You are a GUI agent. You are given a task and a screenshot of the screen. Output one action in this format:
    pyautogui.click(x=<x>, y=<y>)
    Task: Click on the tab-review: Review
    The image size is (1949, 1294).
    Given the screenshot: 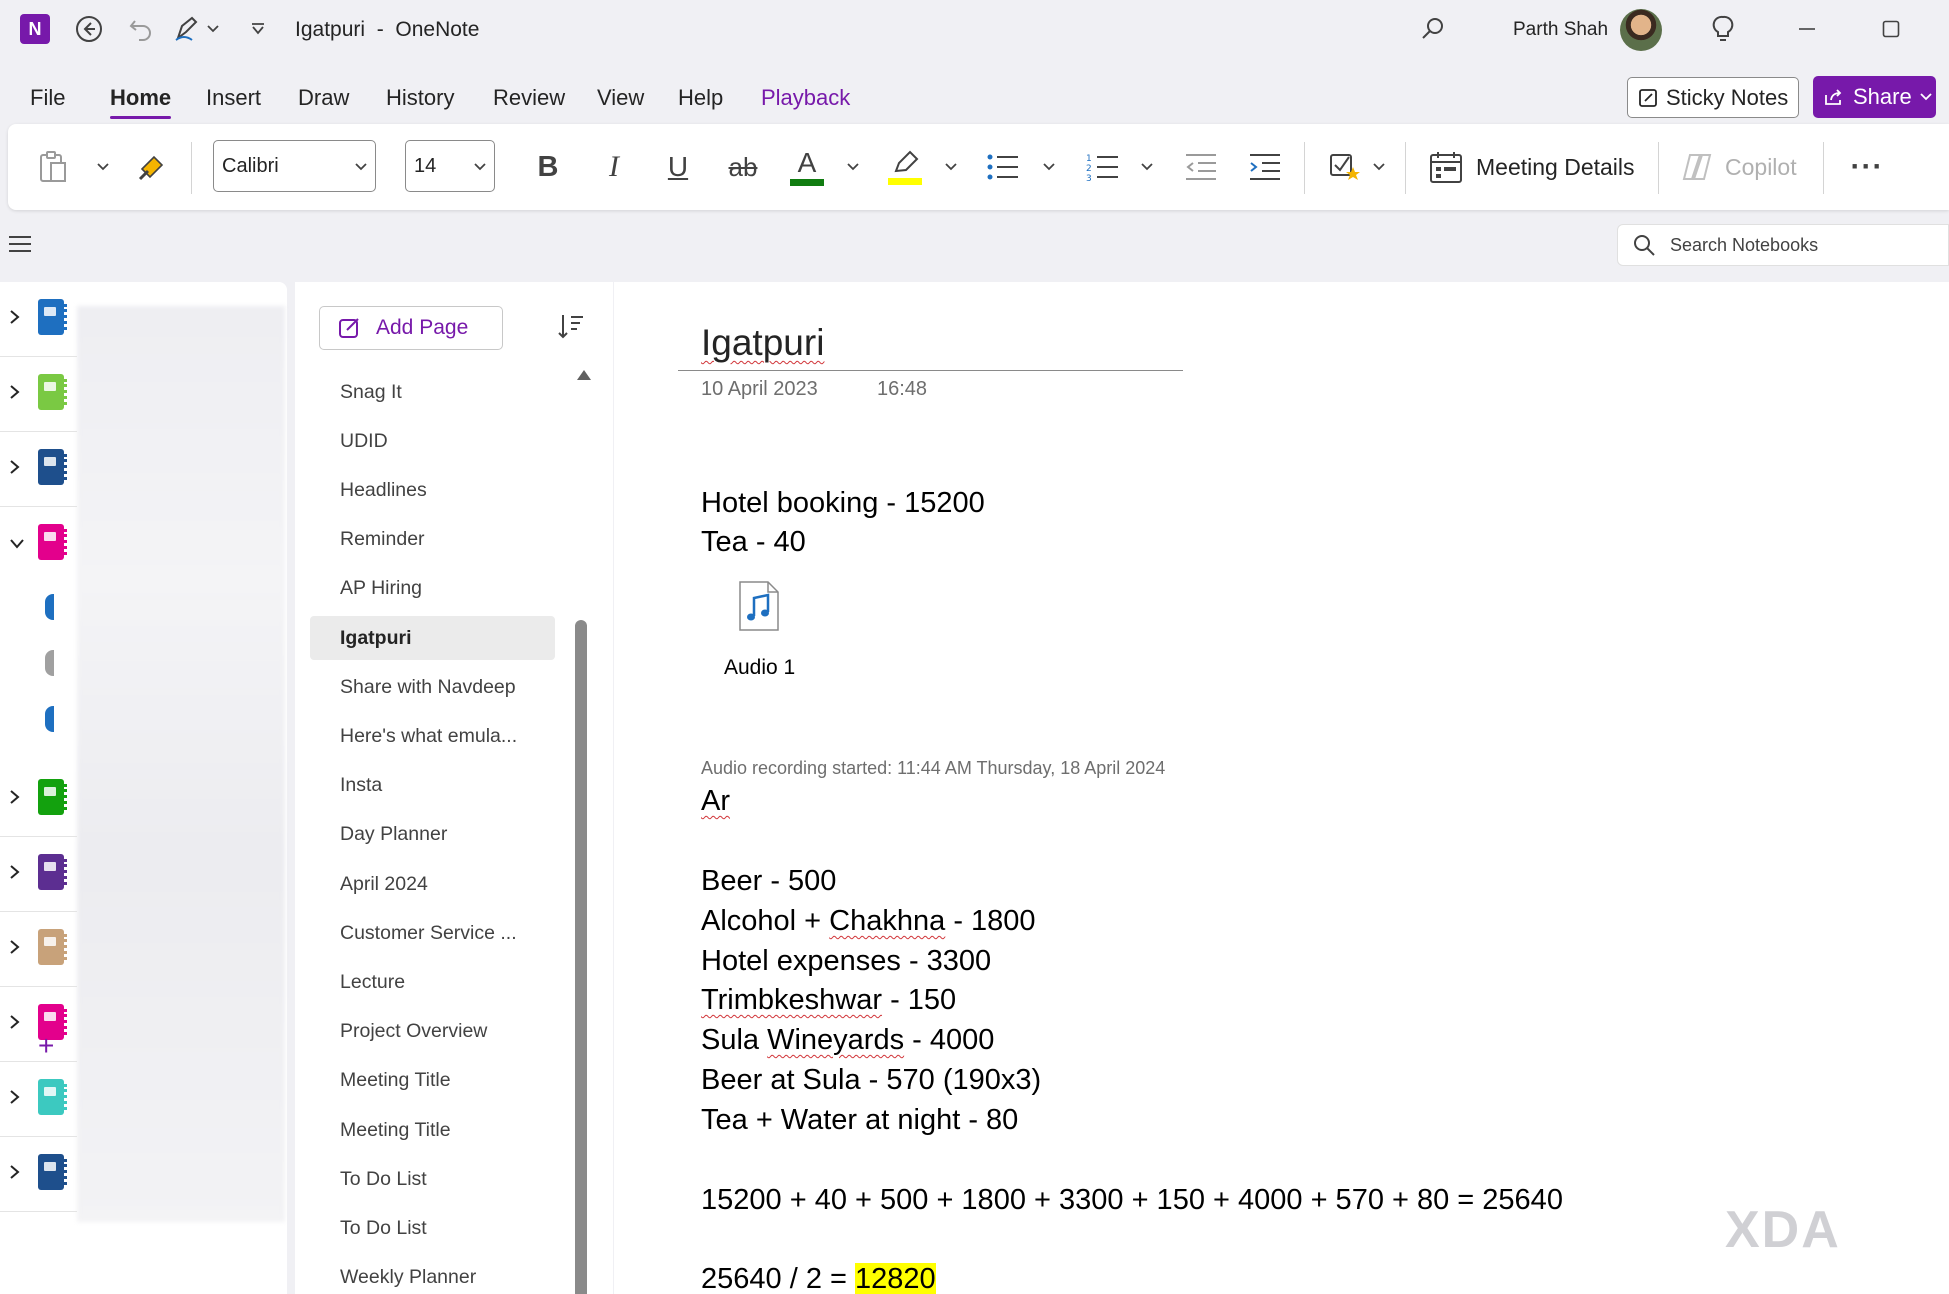 What is the action you would take?
    pyautogui.click(x=529, y=98)
    